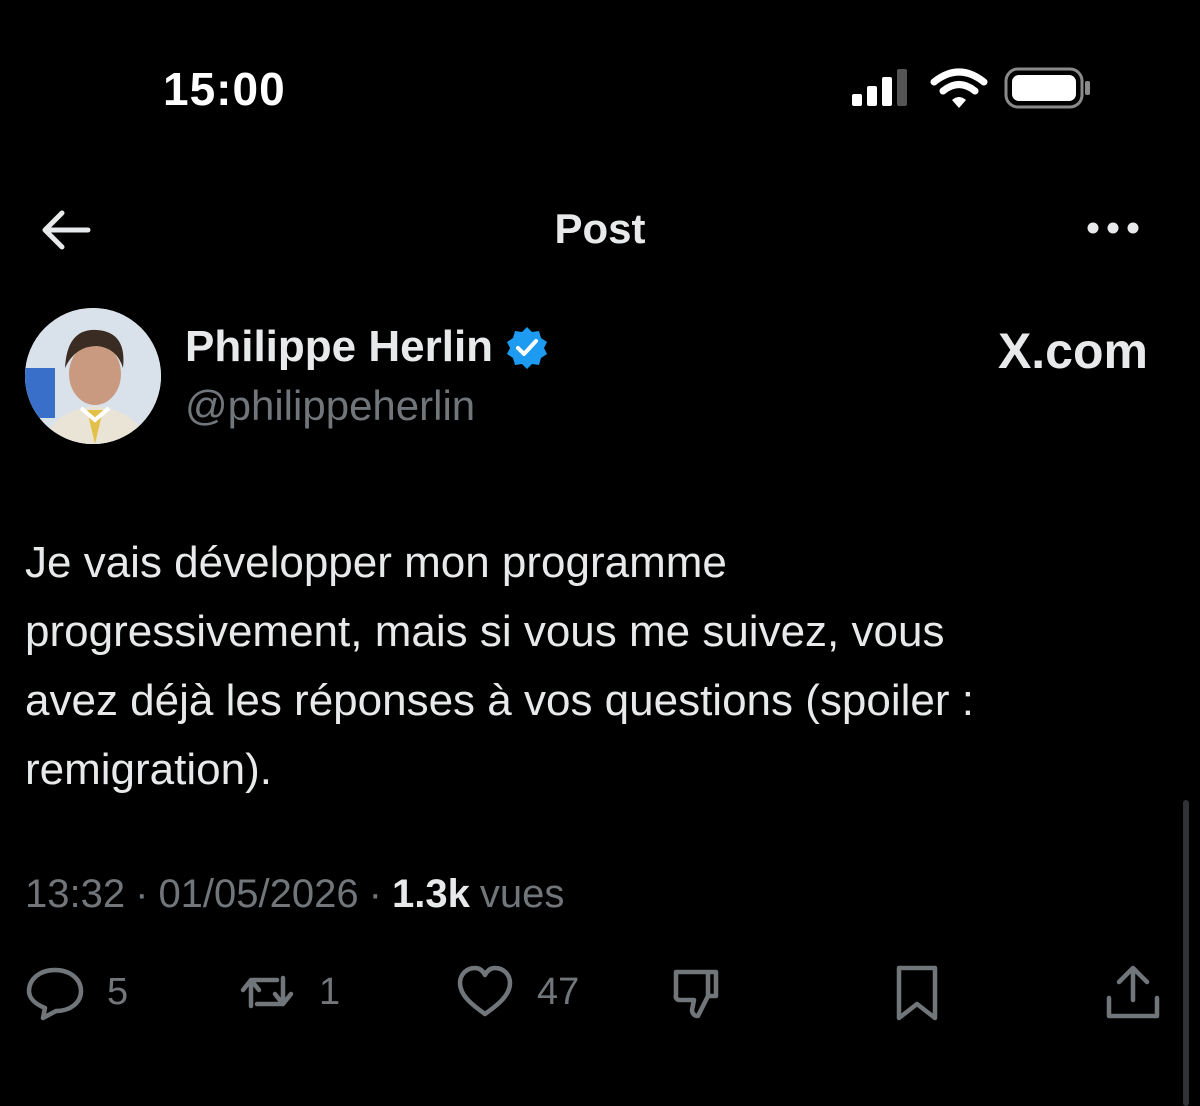  I want to click on scrollbar, so click(1186, 953).